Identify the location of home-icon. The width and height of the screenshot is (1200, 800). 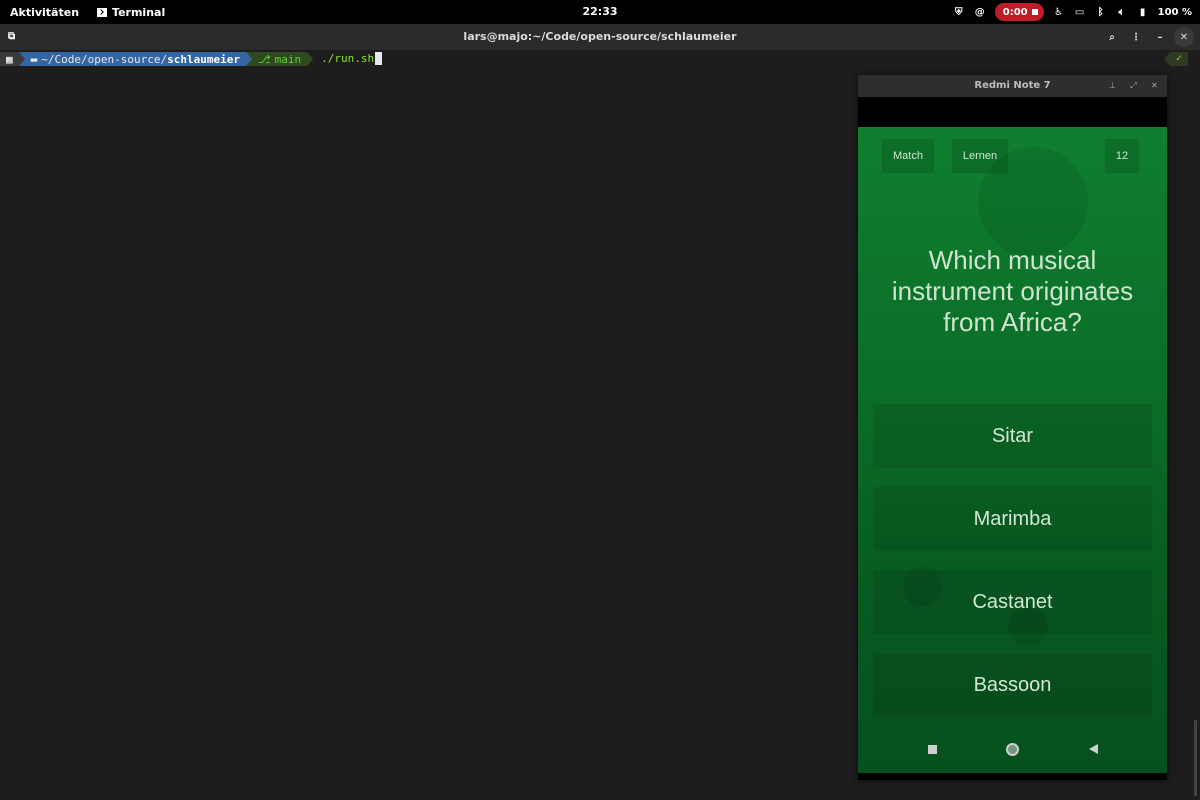
(1012, 749).